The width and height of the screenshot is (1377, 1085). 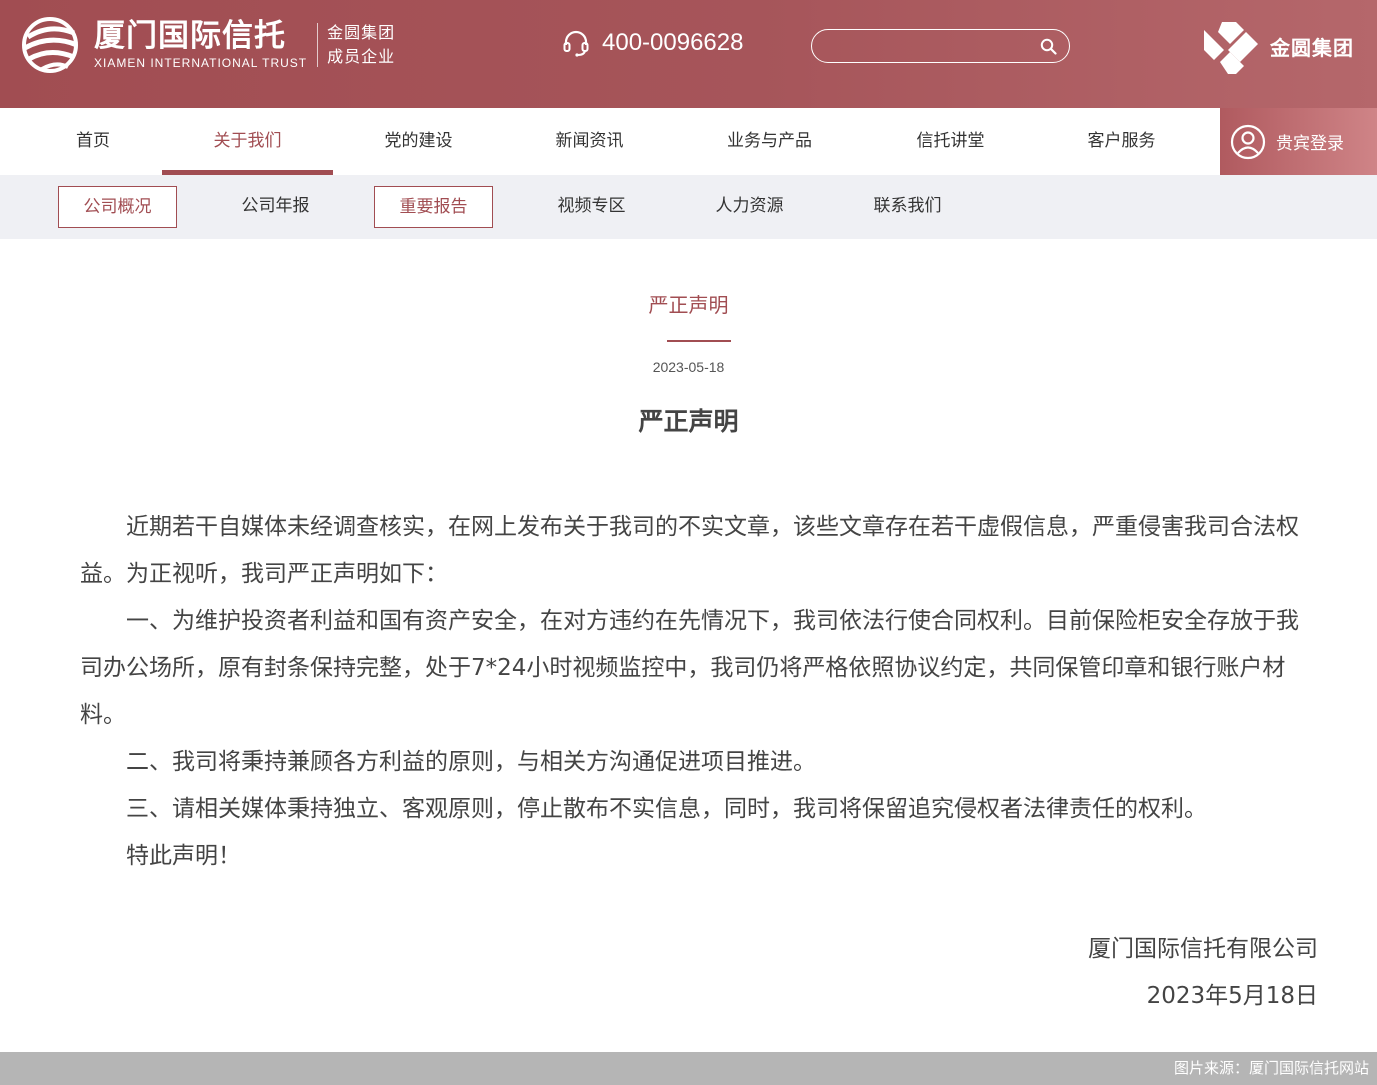 I want to click on sub-nav: 公司概况 公司年报 重要报告 视频专区 人力资源 联系我们, so click(x=688, y=207).